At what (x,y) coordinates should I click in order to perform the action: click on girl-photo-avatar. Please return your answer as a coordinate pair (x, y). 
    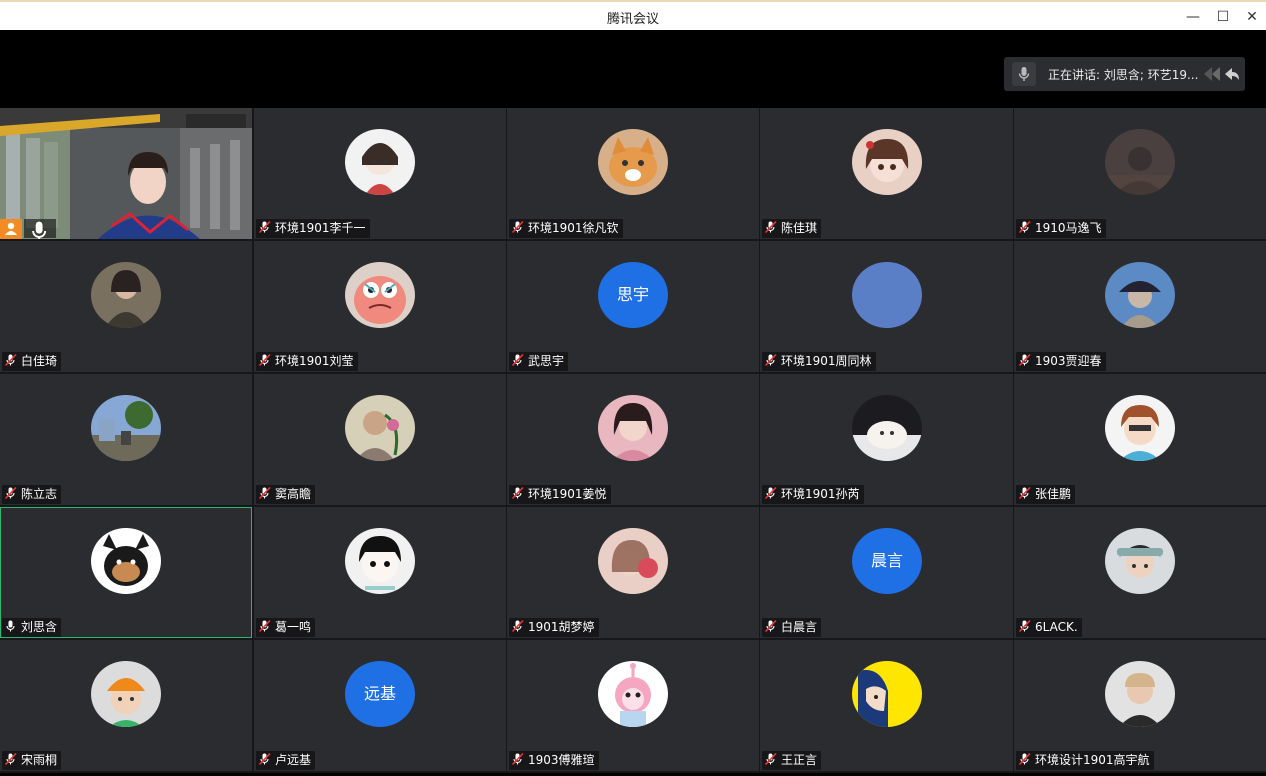
    Looking at the image, I should click on (126, 295).